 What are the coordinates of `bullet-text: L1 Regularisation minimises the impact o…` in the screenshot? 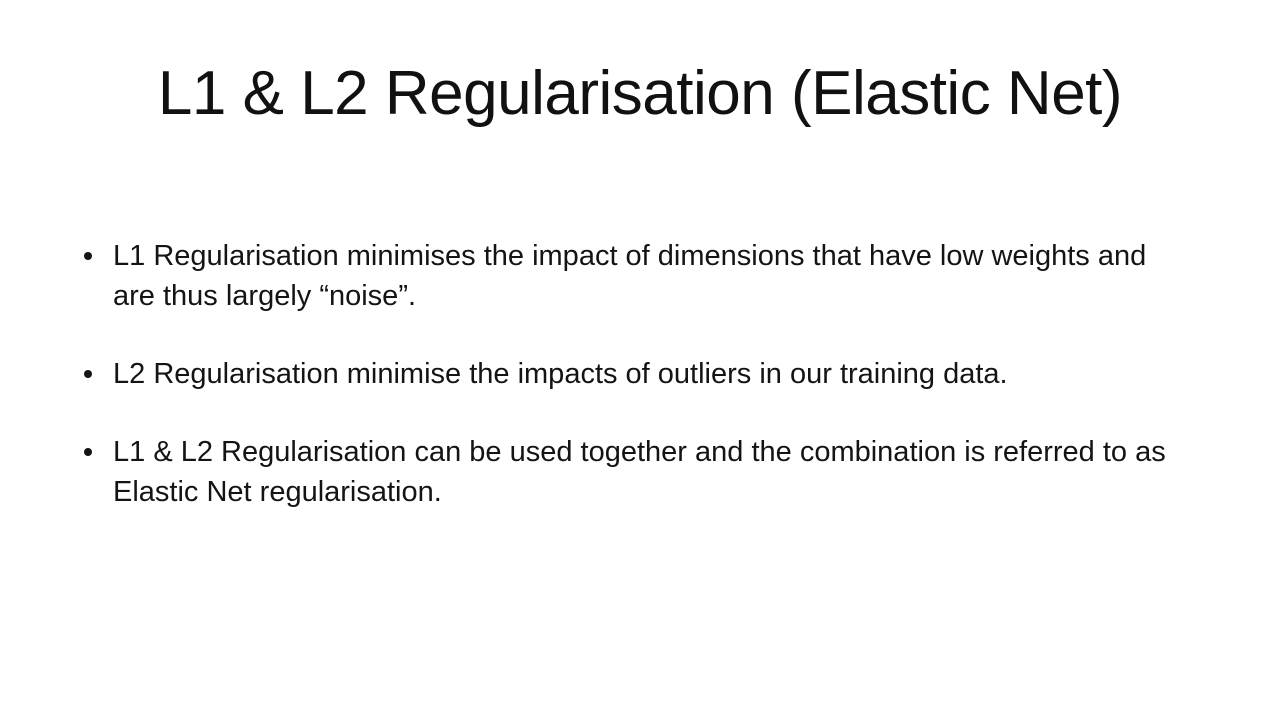 It's located at (630, 276).